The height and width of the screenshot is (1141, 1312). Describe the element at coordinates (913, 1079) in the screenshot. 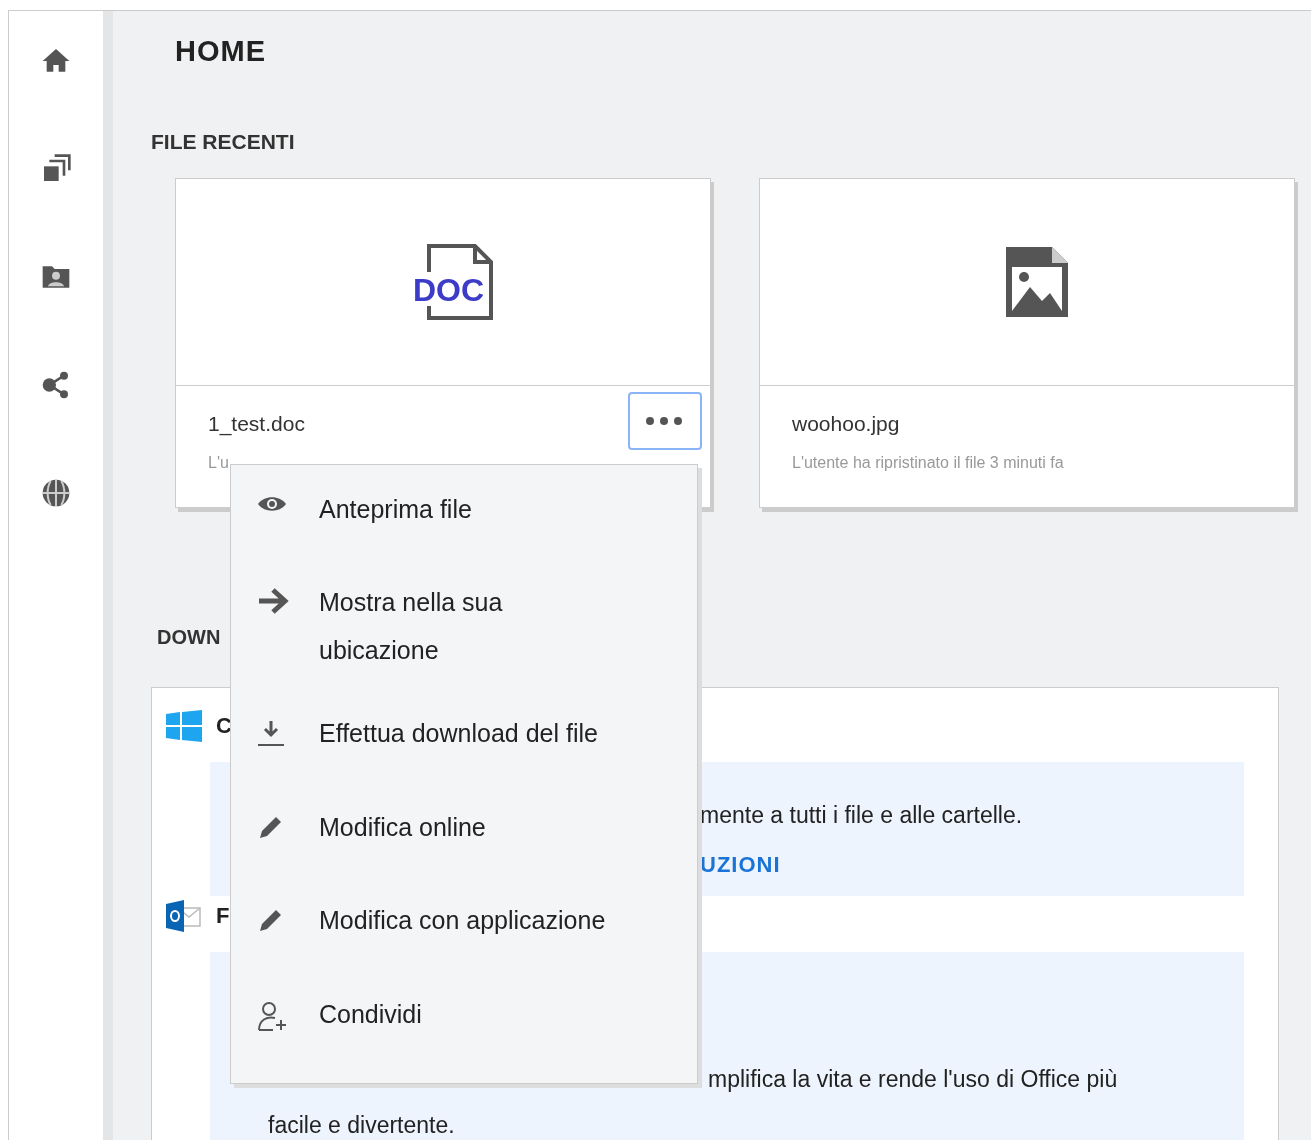

I see `description-text: mplifica la vita e rende l'uso di Office più` at that location.